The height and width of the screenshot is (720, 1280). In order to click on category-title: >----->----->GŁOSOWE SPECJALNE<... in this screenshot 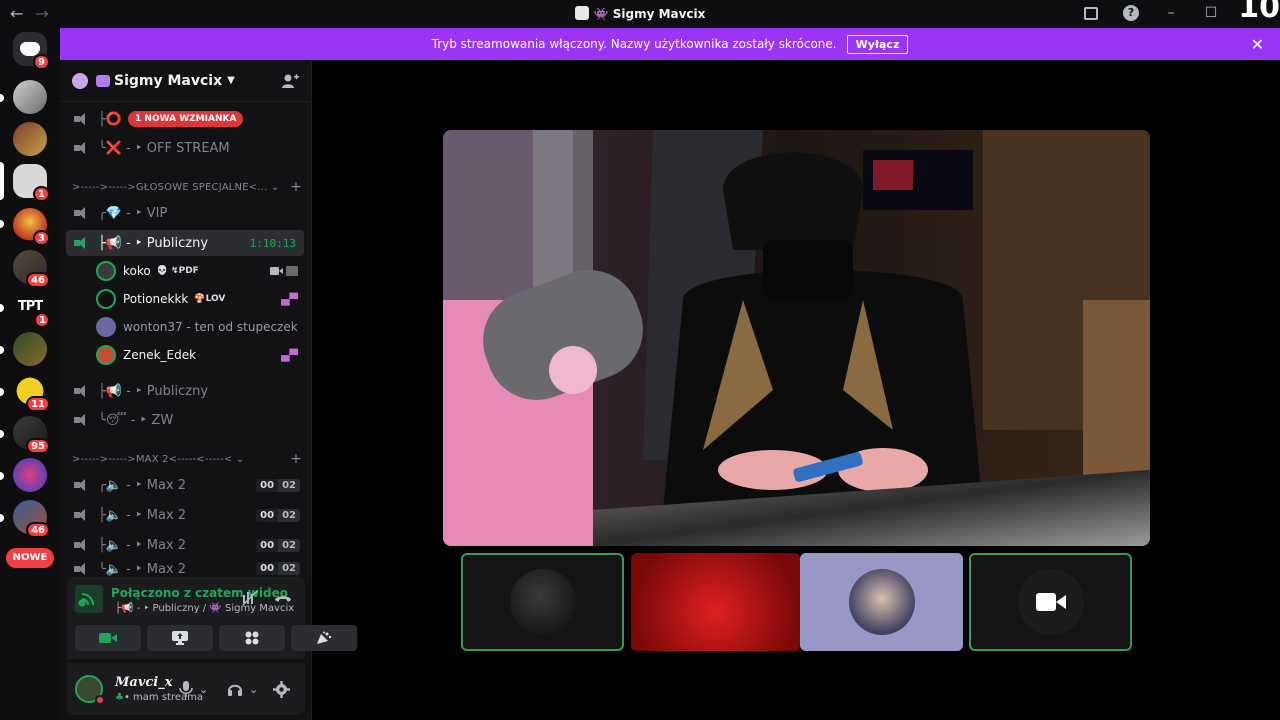, I will do `click(170, 187)`.